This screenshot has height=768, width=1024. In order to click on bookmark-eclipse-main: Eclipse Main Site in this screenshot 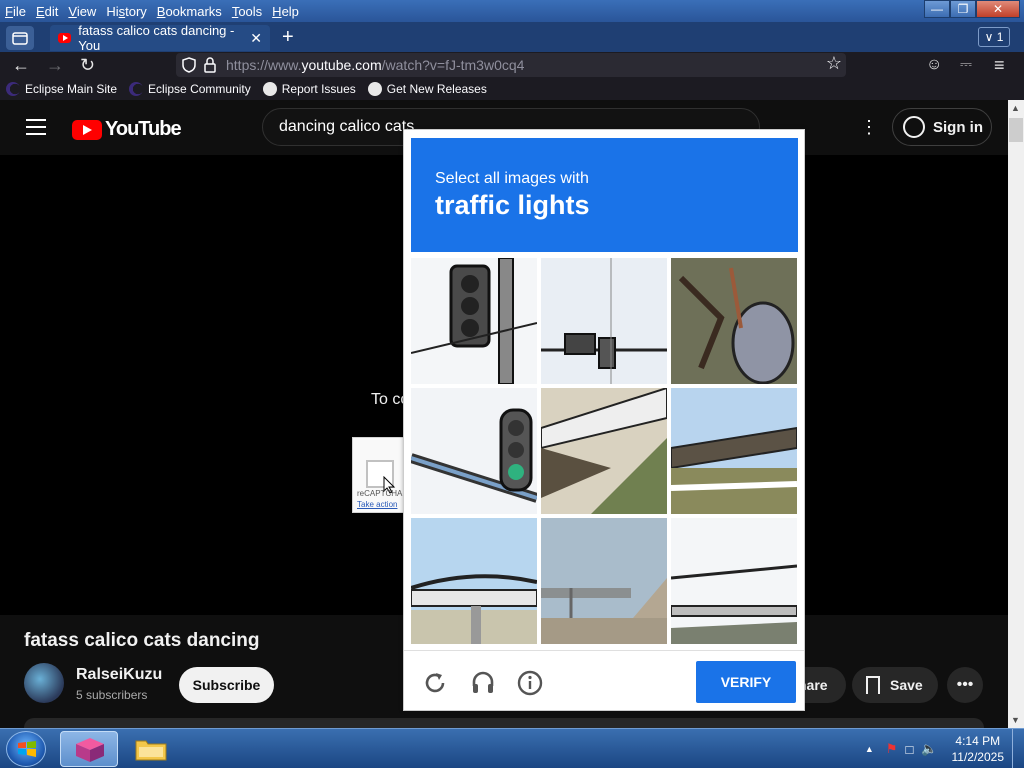, I will do `click(61, 89)`.